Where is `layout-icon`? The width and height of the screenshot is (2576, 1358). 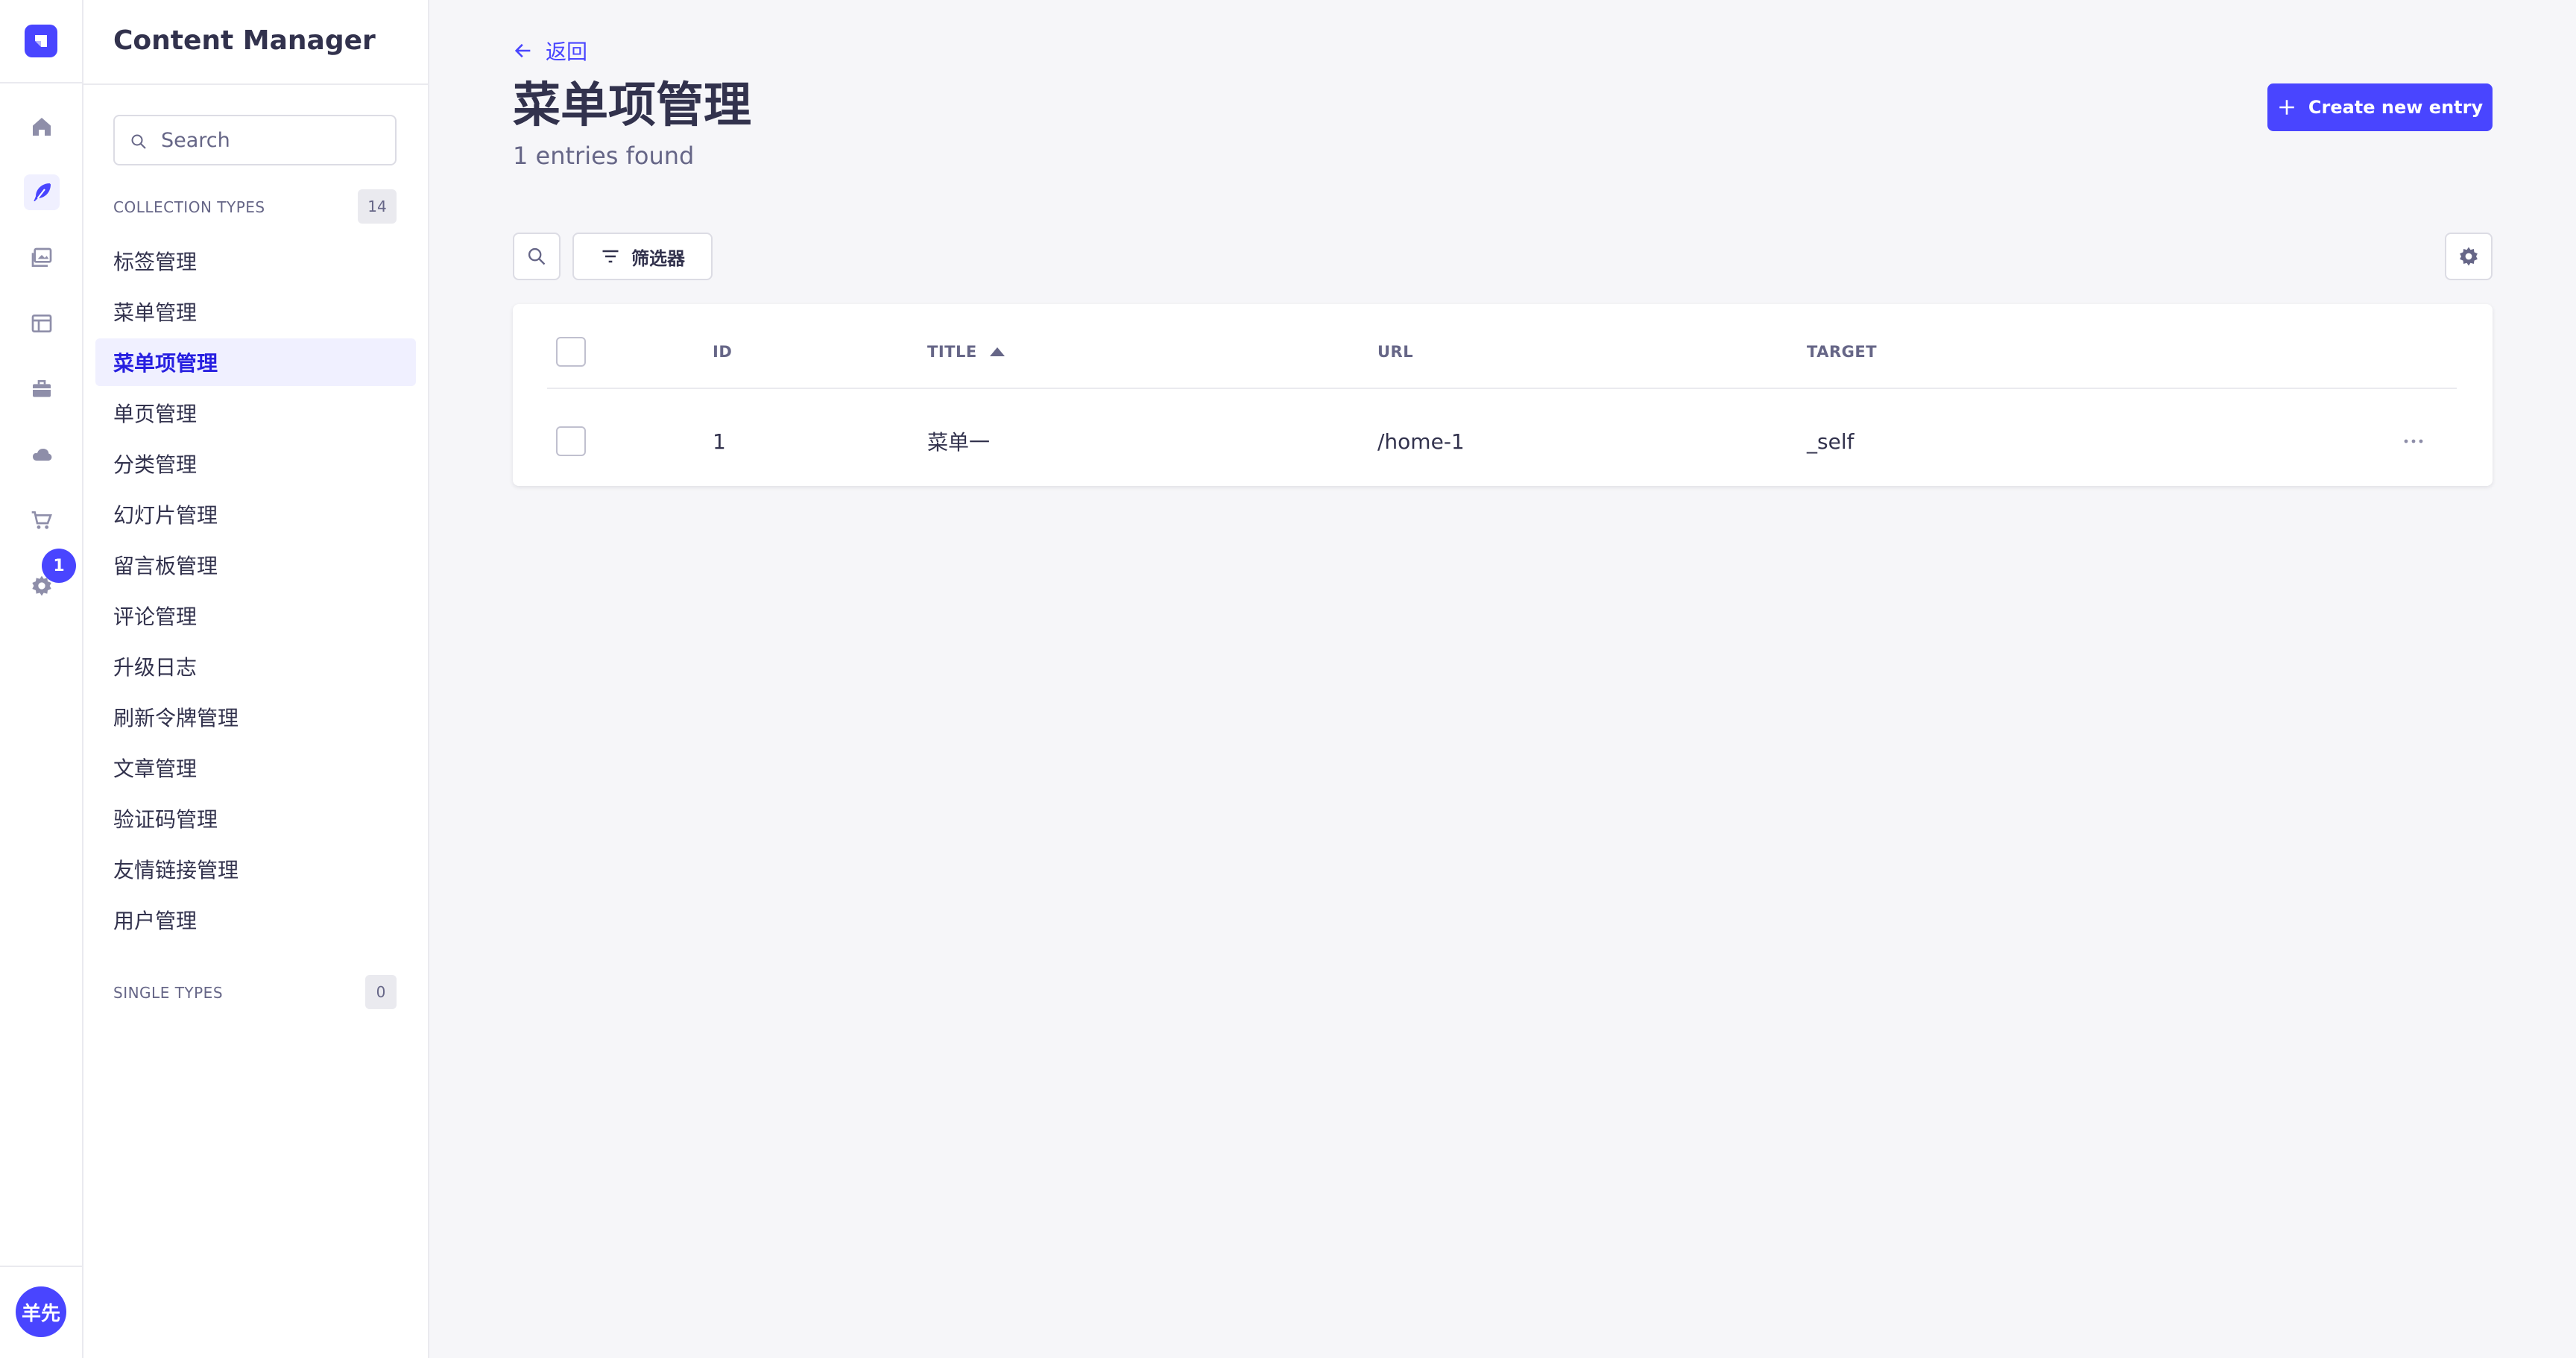 layout-icon is located at coordinates (42, 323).